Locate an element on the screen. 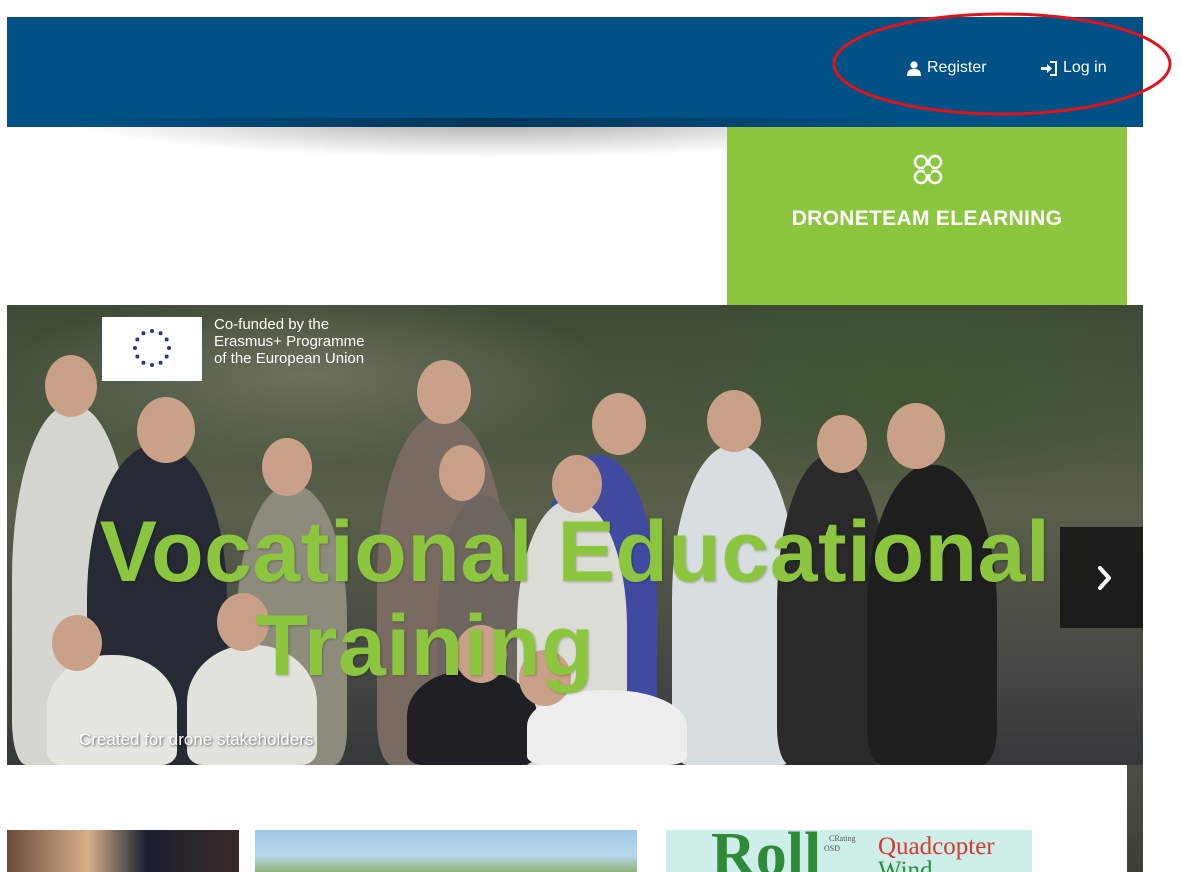 The width and height of the screenshot is (1181, 872). carousel-next-button is located at coordinates (1101, 577).